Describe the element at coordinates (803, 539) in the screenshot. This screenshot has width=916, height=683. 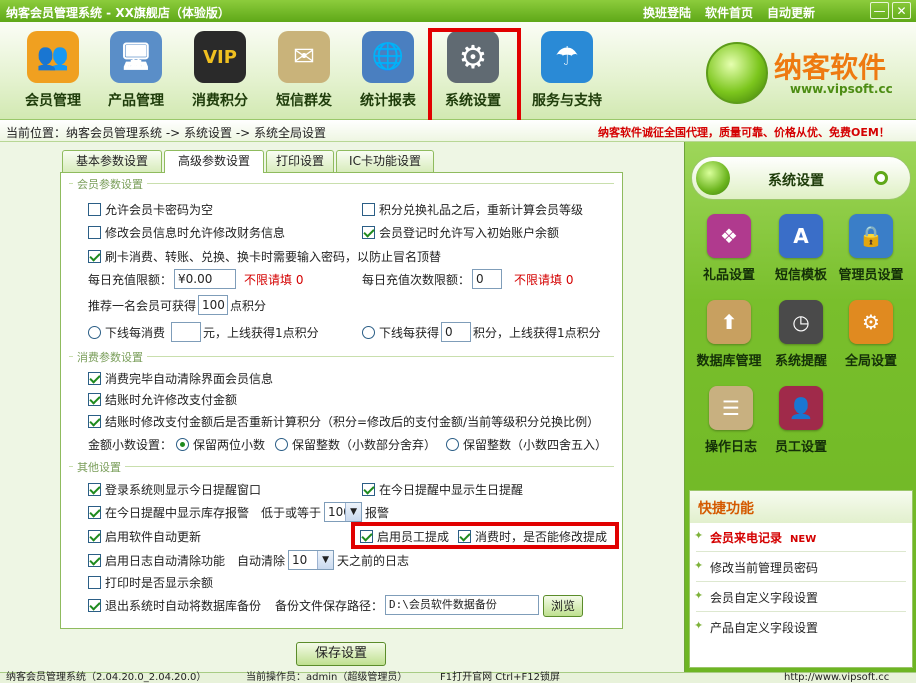
I see `new-badge: NEW` at that location.